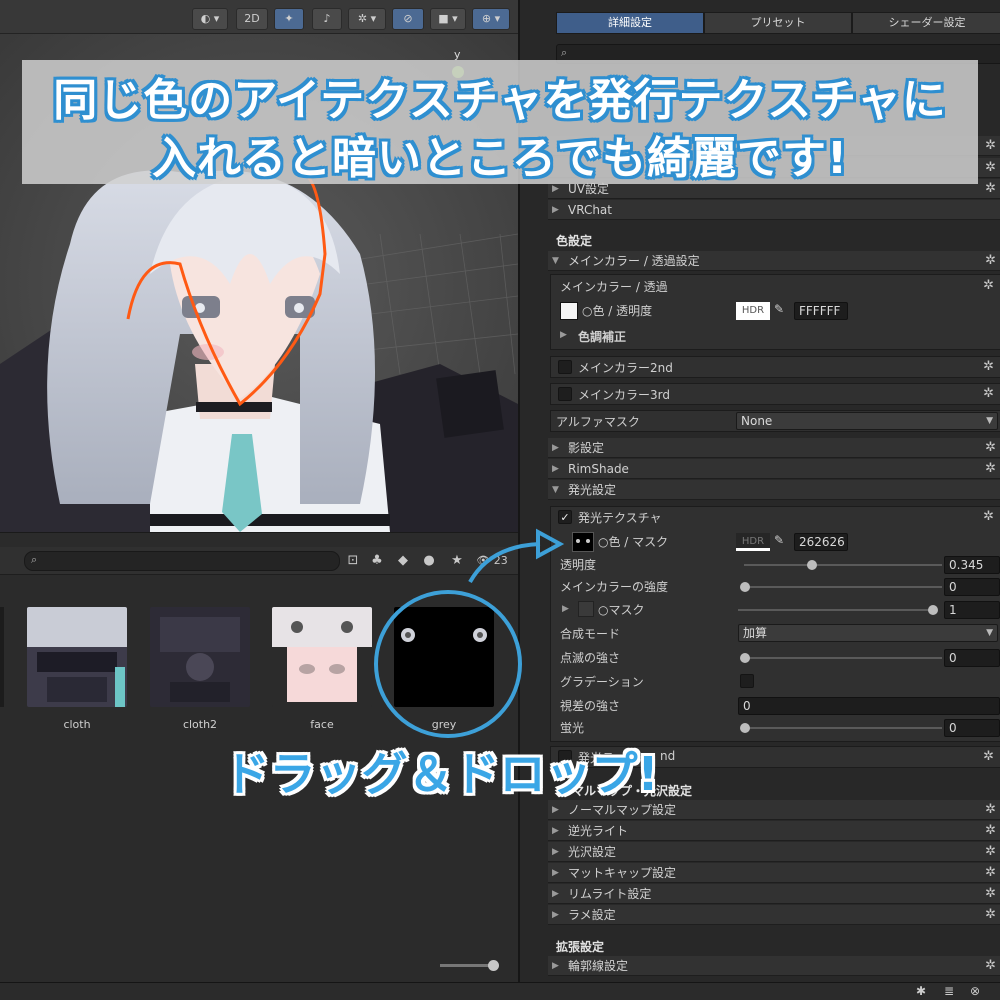 The image size is (1000, 1000). What do you see at coordinates (630, 23) in the screenshot?
I see `tab-advanced-settings: 詳細設定` at bounding box center [630, 23].